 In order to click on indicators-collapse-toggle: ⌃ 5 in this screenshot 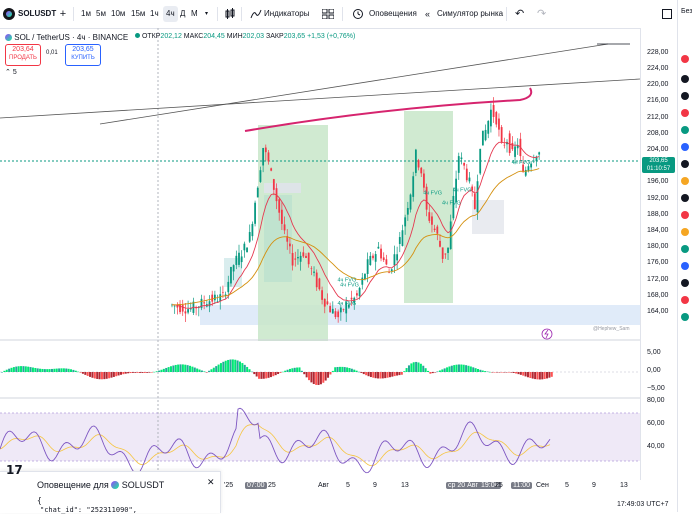, I will do `click(11, 72)`.